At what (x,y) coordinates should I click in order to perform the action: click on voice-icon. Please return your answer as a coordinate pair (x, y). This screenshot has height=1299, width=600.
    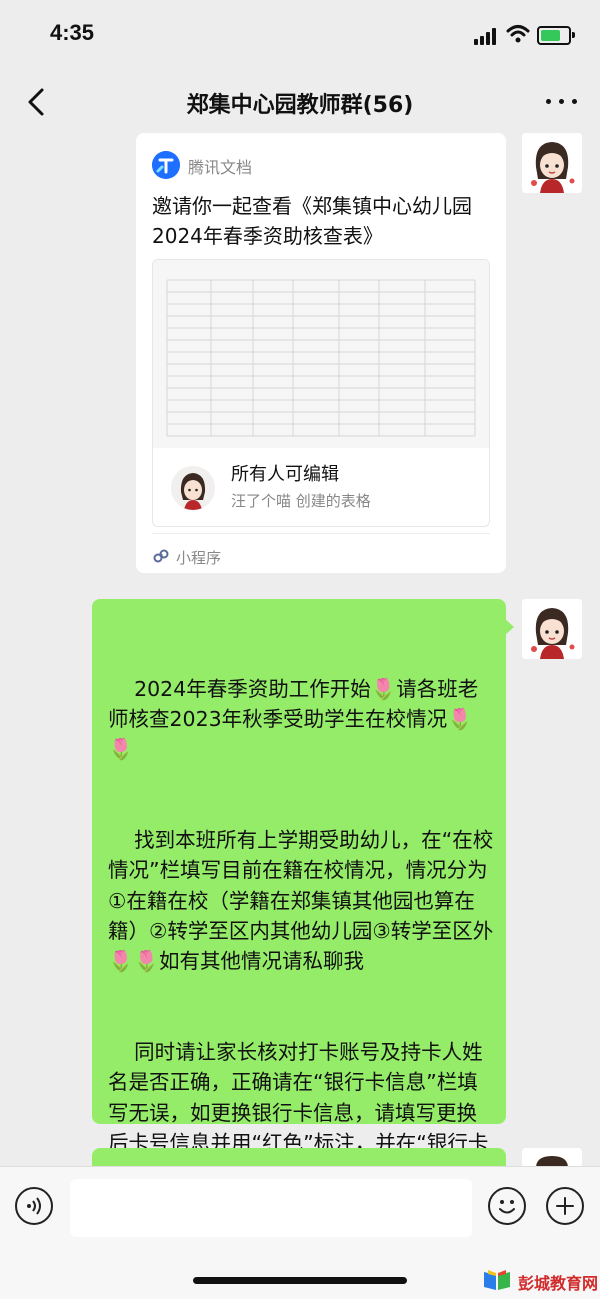
    Looking at the image, I should click on (34, 1206).